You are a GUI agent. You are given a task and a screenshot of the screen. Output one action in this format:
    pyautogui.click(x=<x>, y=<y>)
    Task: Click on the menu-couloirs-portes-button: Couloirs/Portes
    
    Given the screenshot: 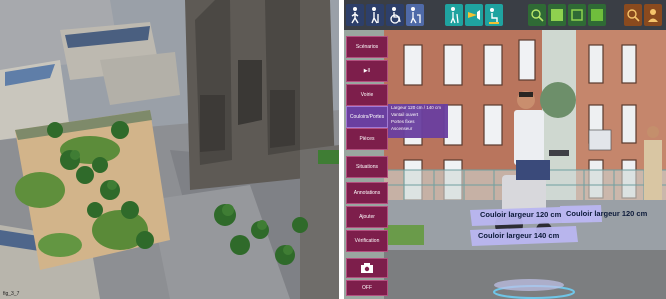 What is the action you would take?
    pyautogui.click(x=367, y=117)
    